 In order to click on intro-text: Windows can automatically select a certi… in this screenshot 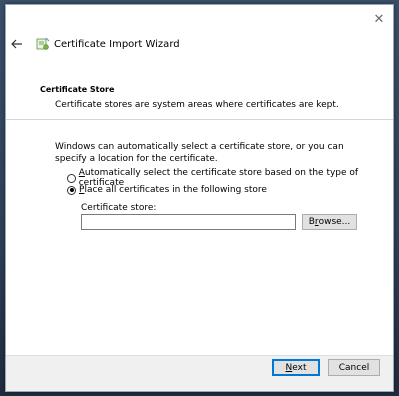, I will do `click(199, 153)`.